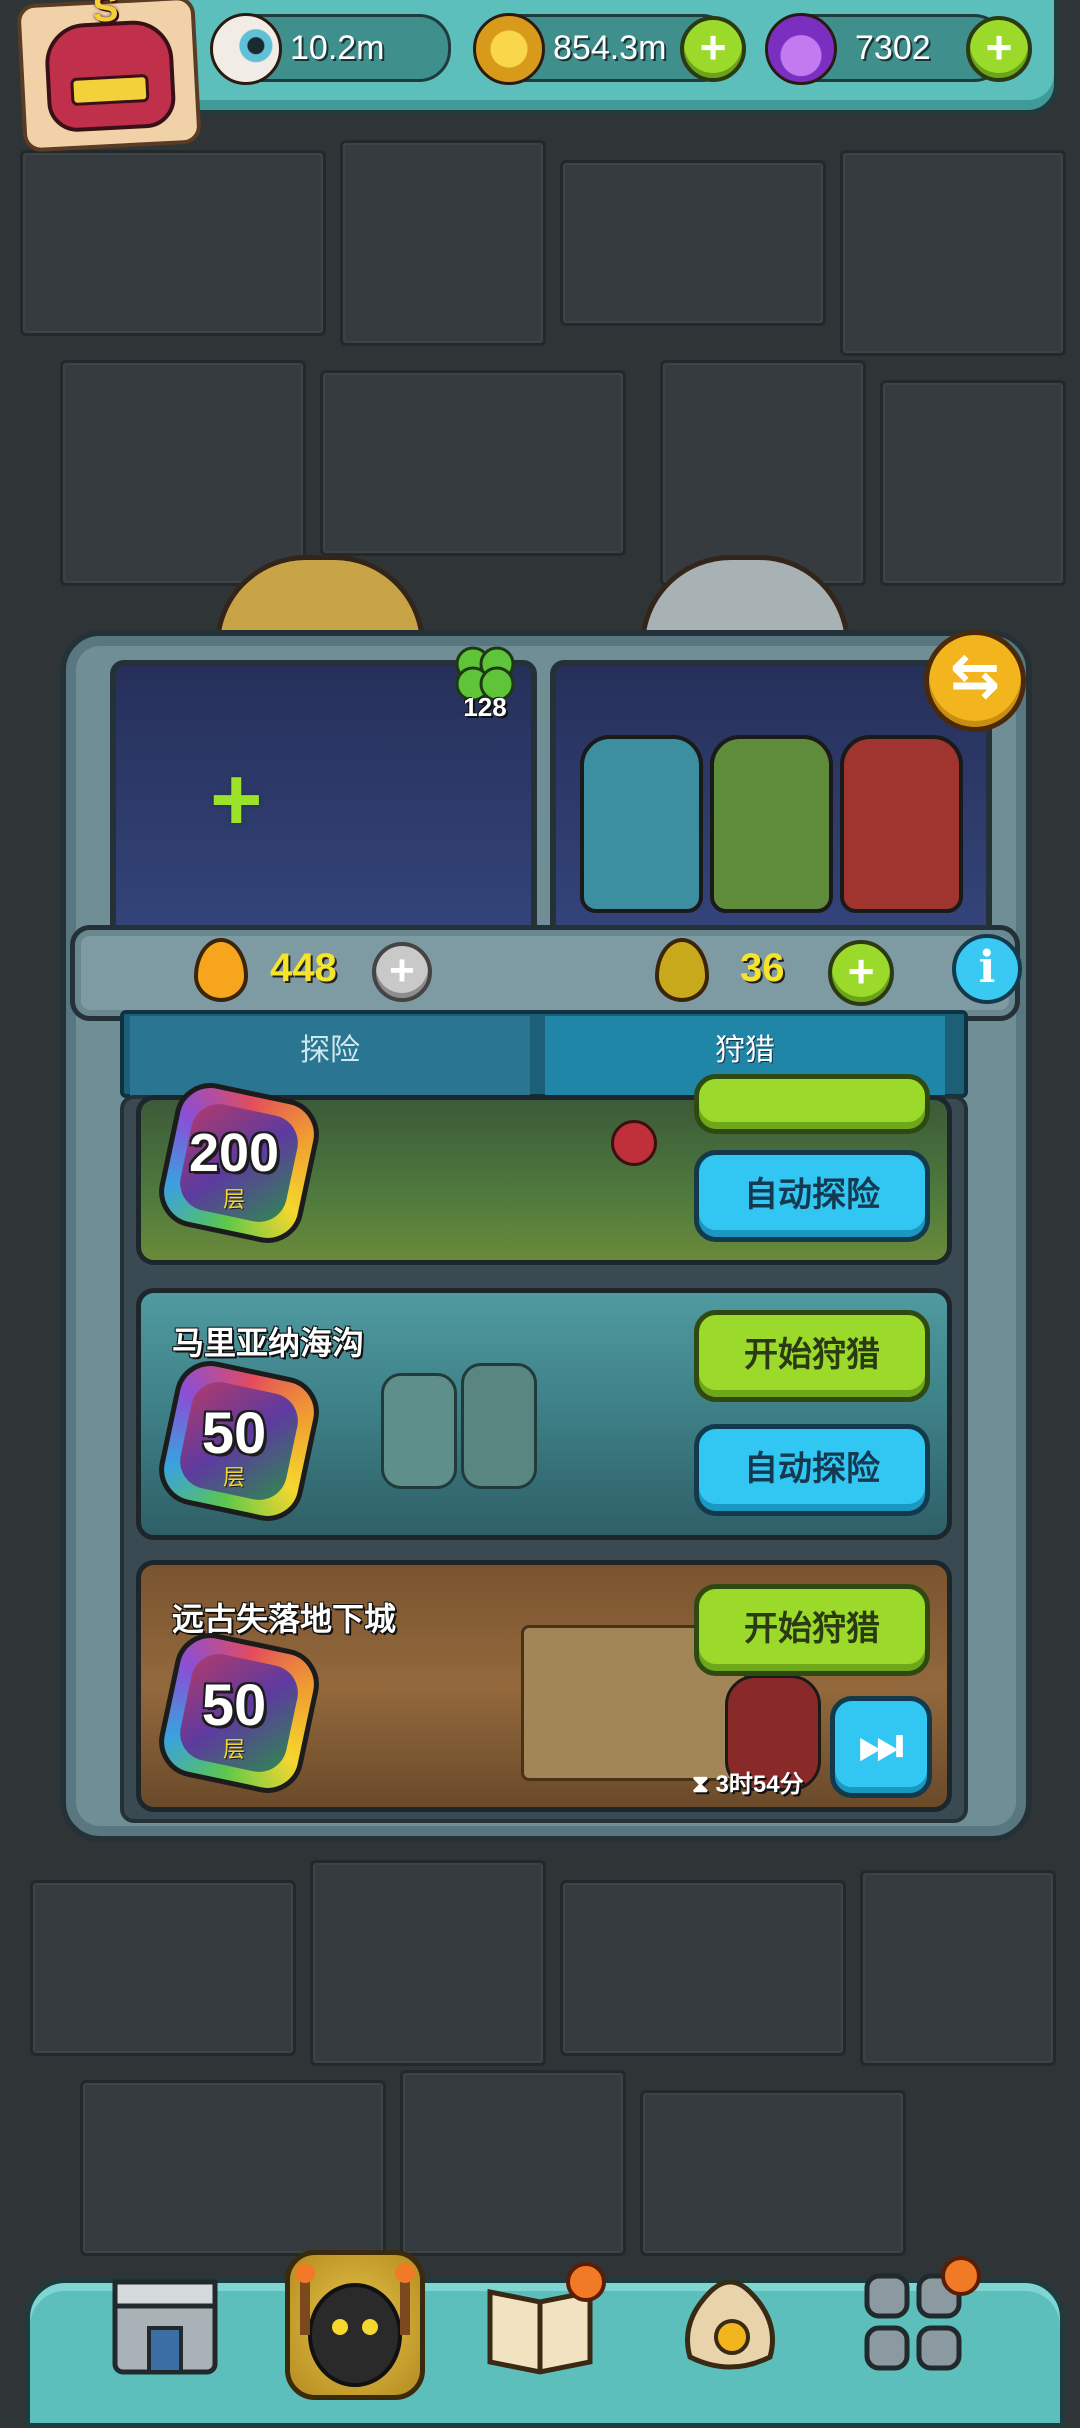 Image resolution: width=1080 pixels, height=2428 pixels. What do you see at coordinates (234, 1153) in the screenshot?
I see `level-1-floor-number: 200` at bounding box center [234, 1153].